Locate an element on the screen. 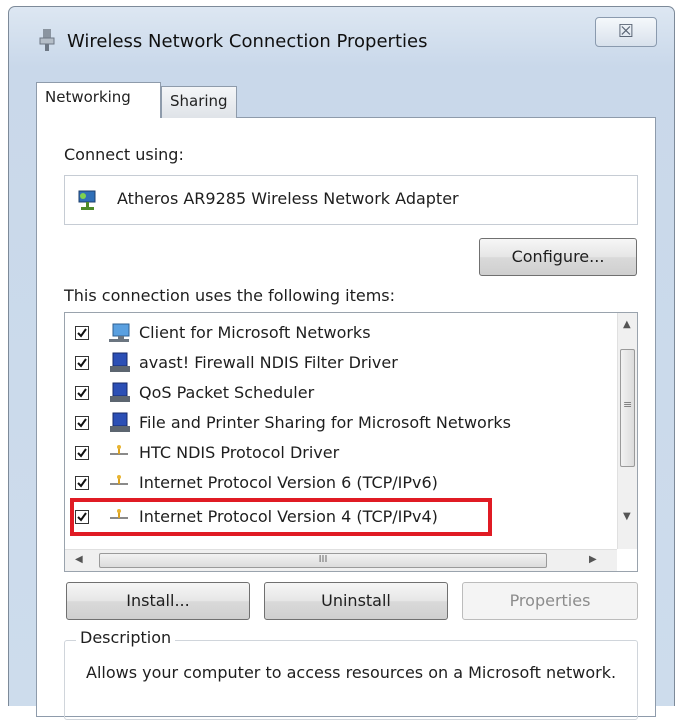 Image resolution: width=683 pixels, height=720 pixels. highlight-box is located at coordinates (281, 517).